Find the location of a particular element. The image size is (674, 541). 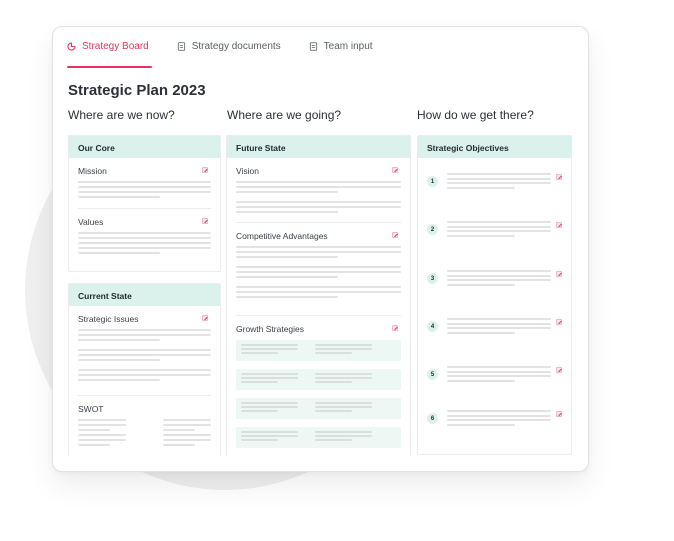

objective-item: 1 is located at coordinates (494, 196).